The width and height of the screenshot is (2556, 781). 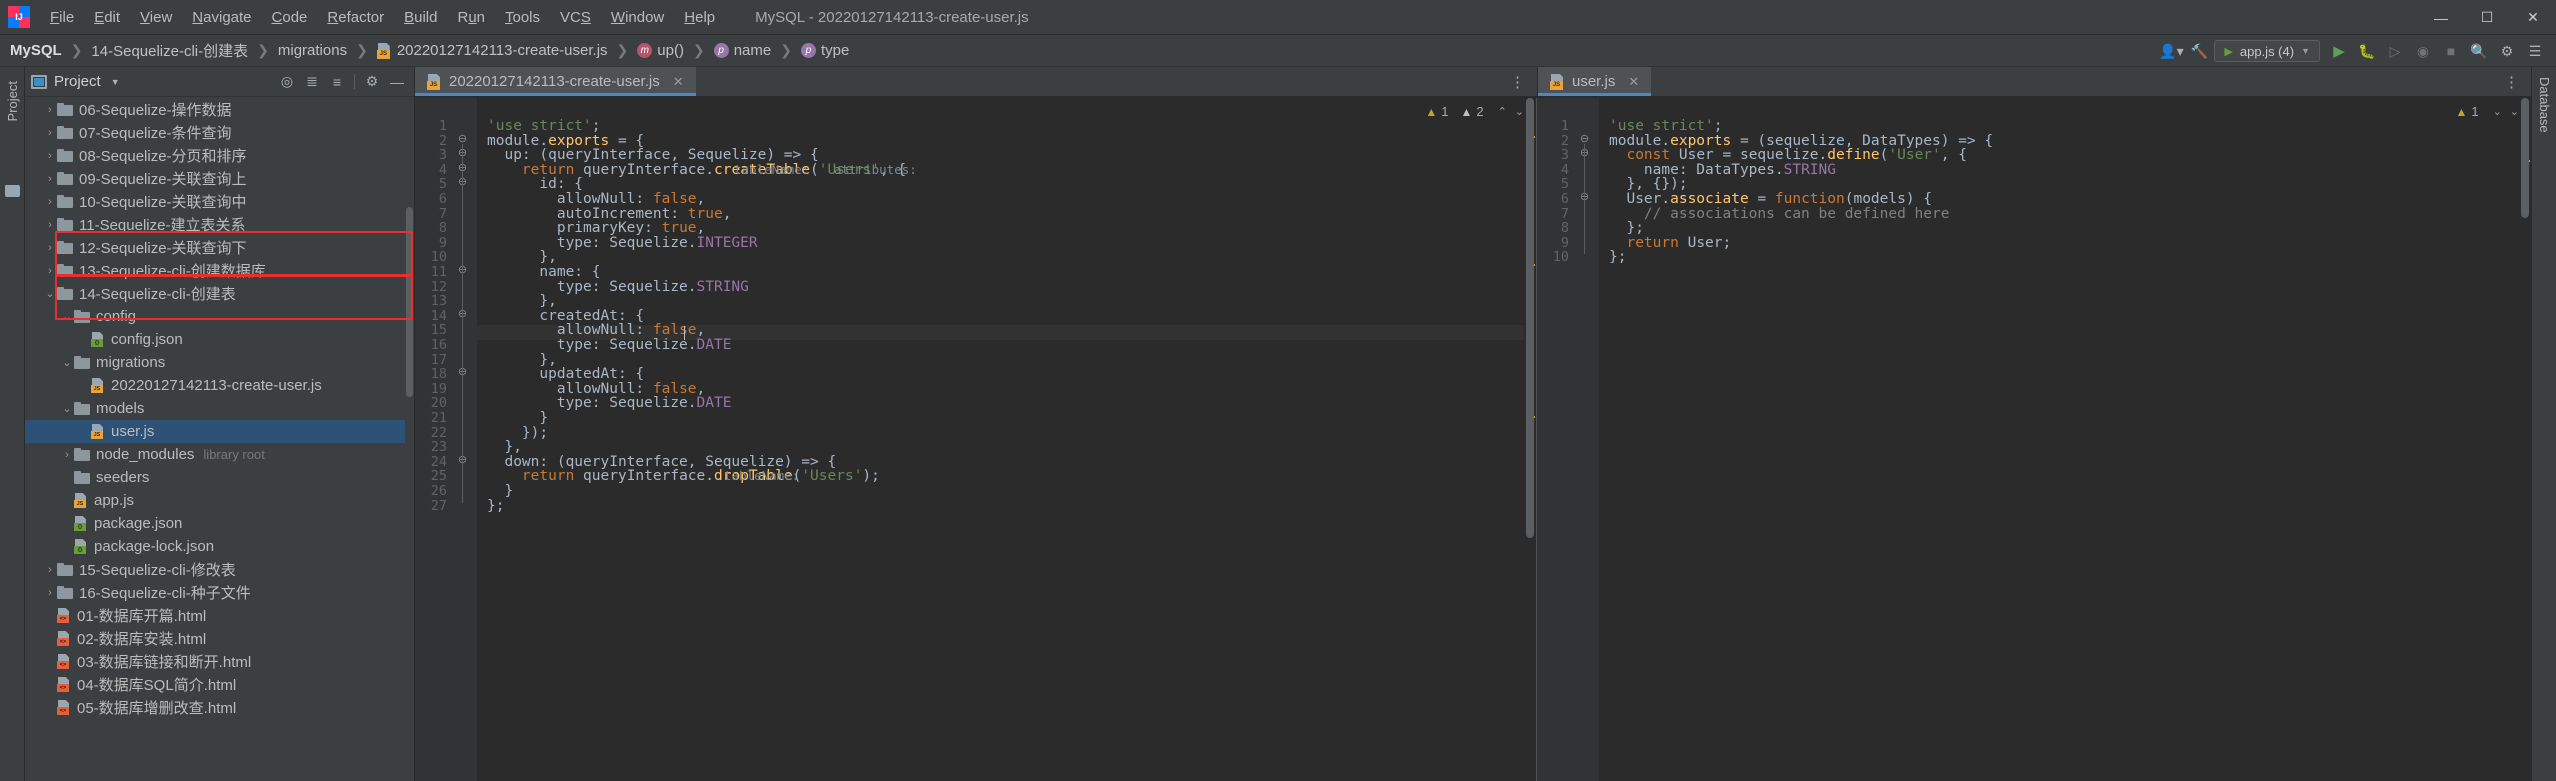 I want to click on tree-node-15: › node_modules library root, so click(x=215, y=454).